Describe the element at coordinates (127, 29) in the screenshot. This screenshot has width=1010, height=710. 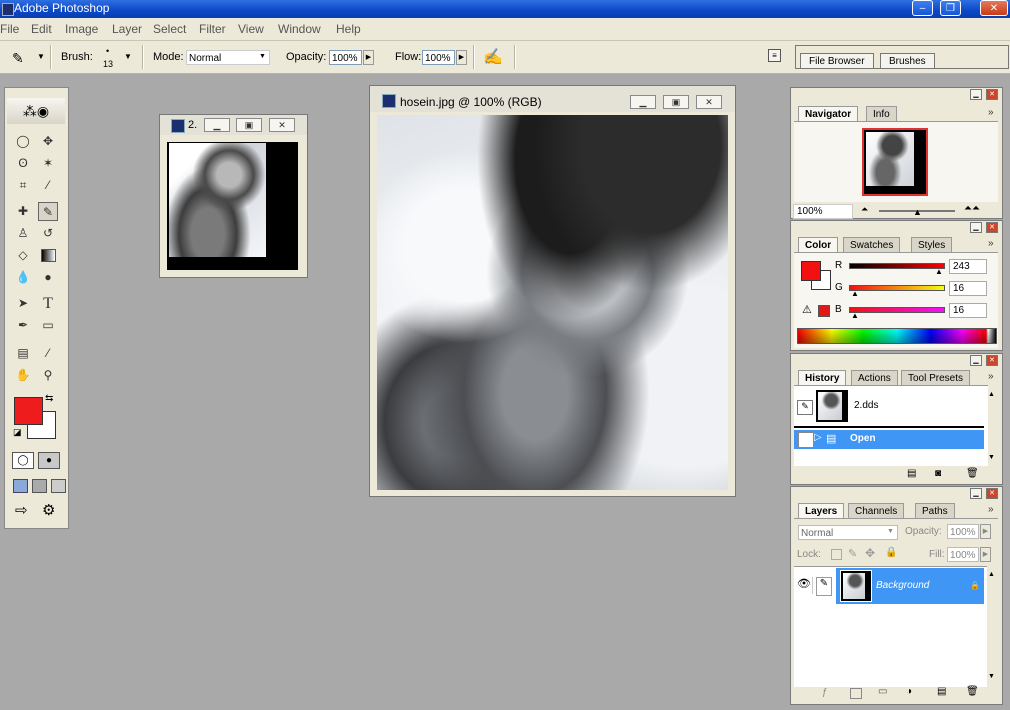
I see `menu-layer: Layer` at that location.